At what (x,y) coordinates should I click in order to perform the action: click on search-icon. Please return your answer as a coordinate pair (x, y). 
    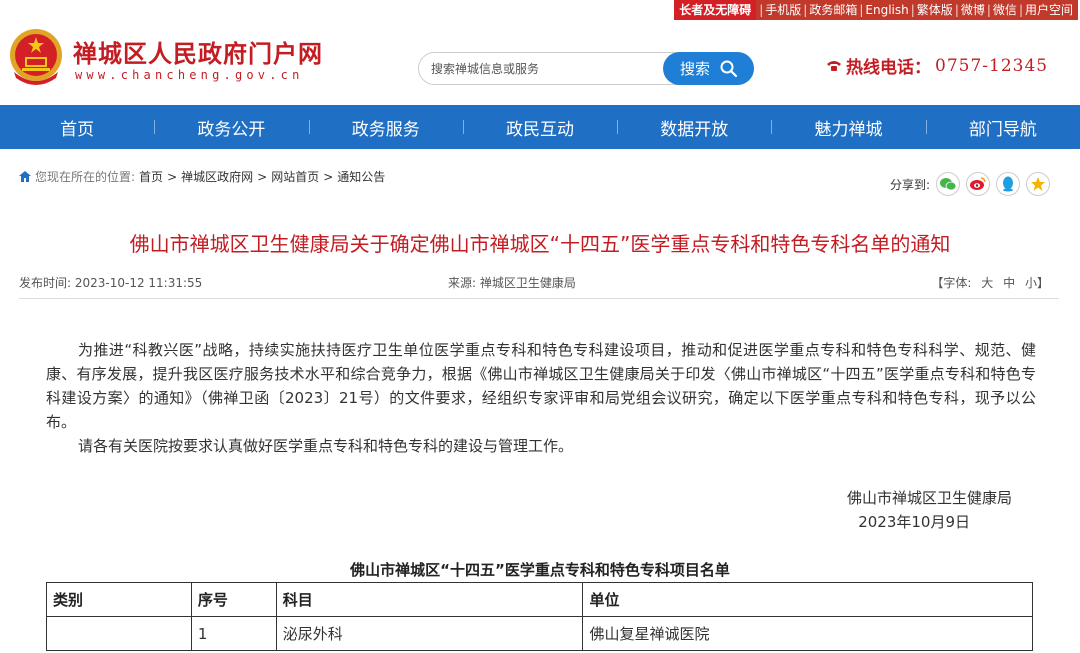
    Looking at the image, I should click on (728, 68).